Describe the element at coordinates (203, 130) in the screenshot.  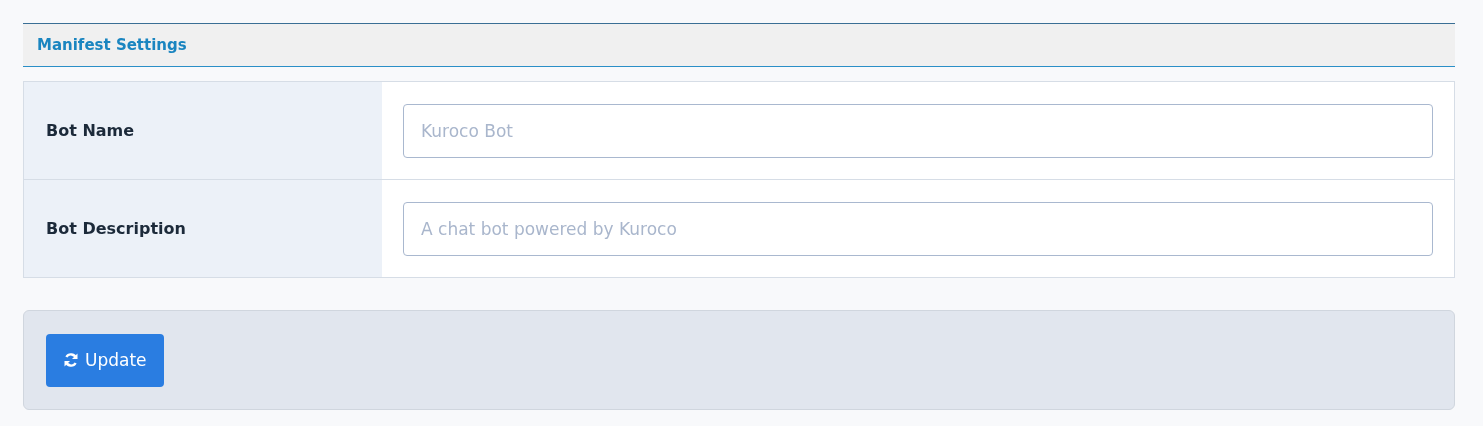
I see `field-label: Bot Name` at that location.